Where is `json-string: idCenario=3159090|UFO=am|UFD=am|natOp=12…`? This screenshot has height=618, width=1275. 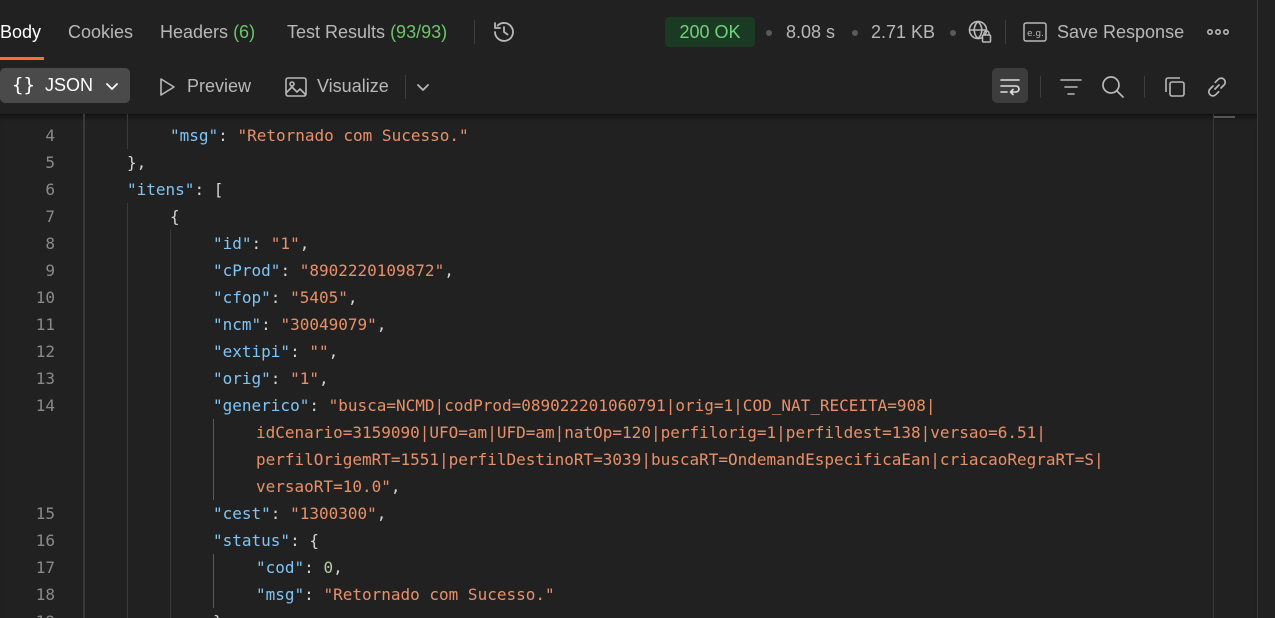
json-string: idCenario=3159090|UFO=am|UFD=am|natOp=12… is located at coordinates (651, 432).